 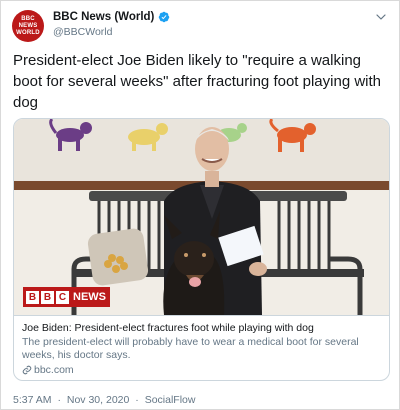 I want to click on tweet-source: SocialFlow, so click(x=170, y=400).